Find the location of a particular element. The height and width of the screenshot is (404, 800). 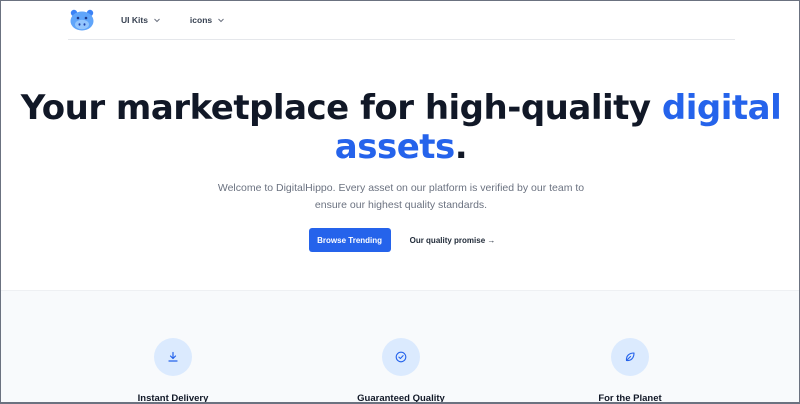

nav-icons-label: icons is located at coordinates (201, 20).